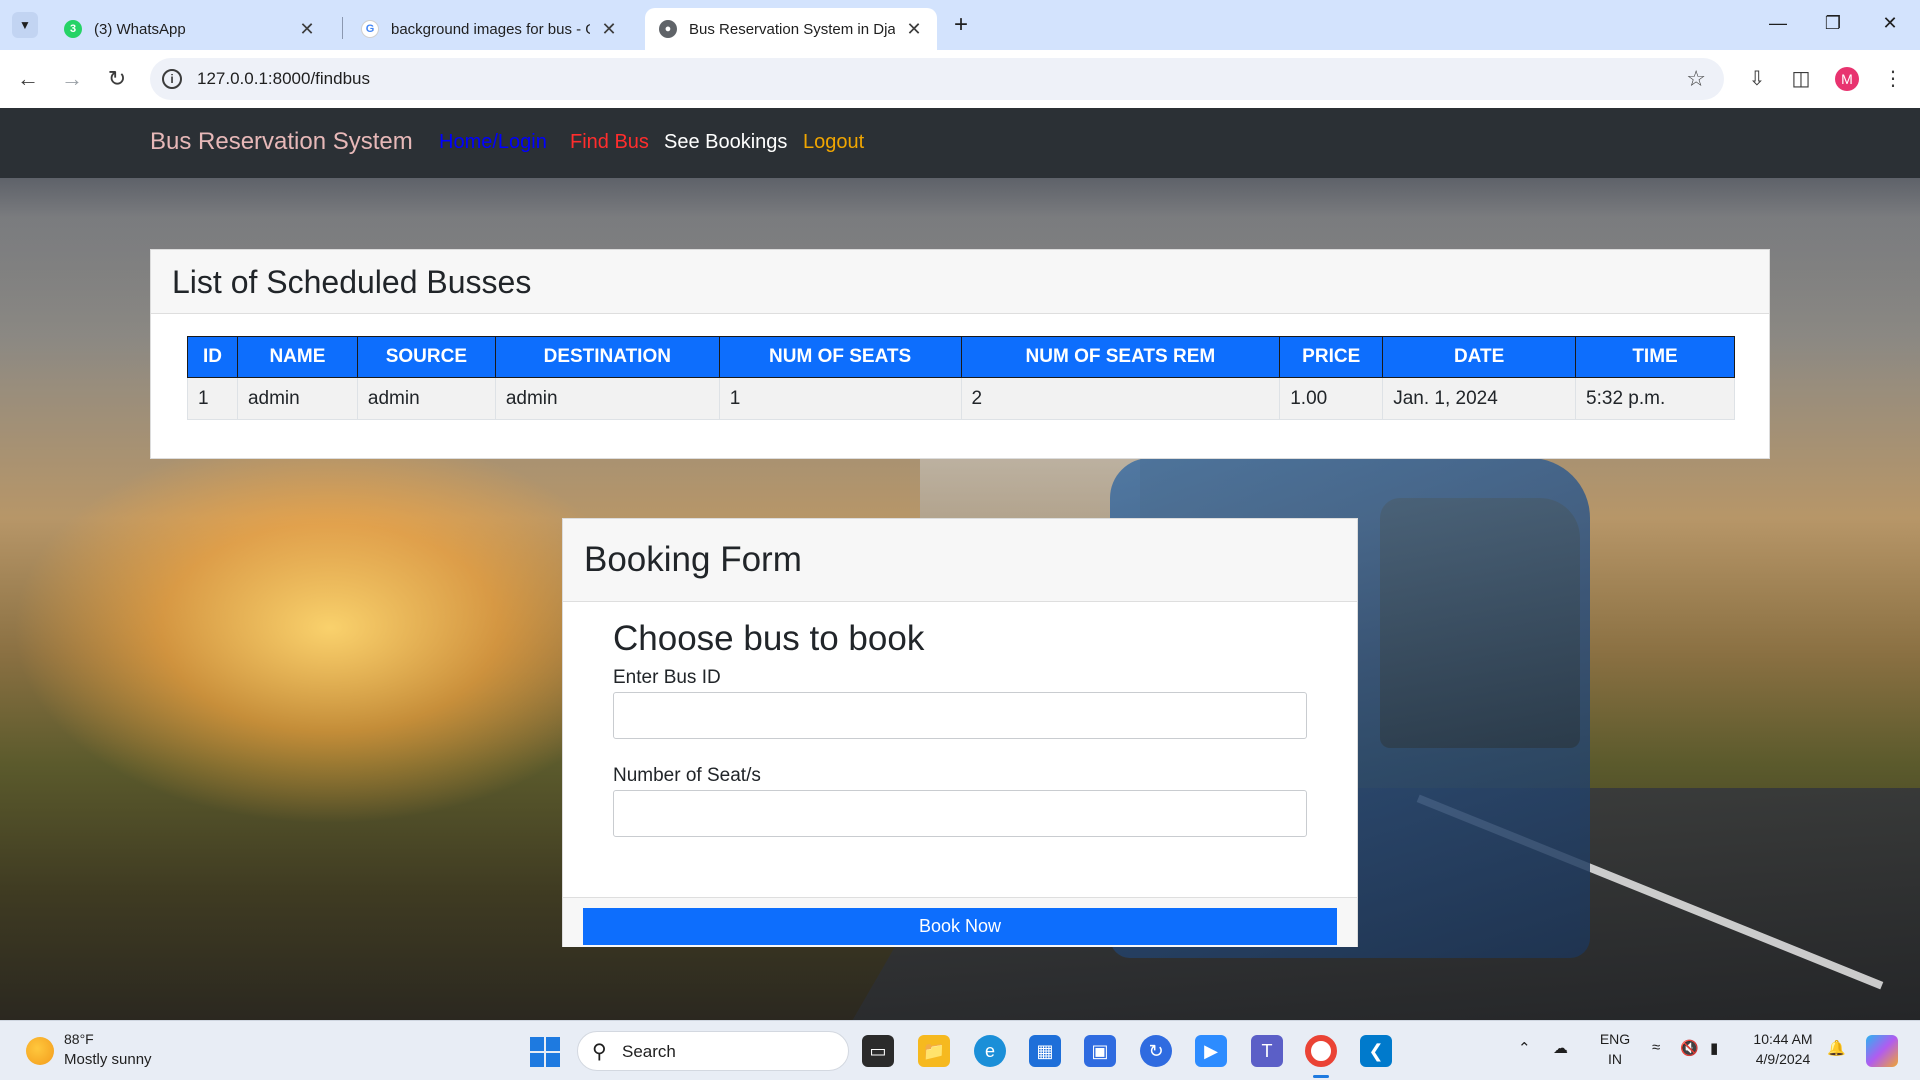 The width and height of the screenshot is (1920, 1080). I want to click on store-icon: ▦, so click(1045, 1051).